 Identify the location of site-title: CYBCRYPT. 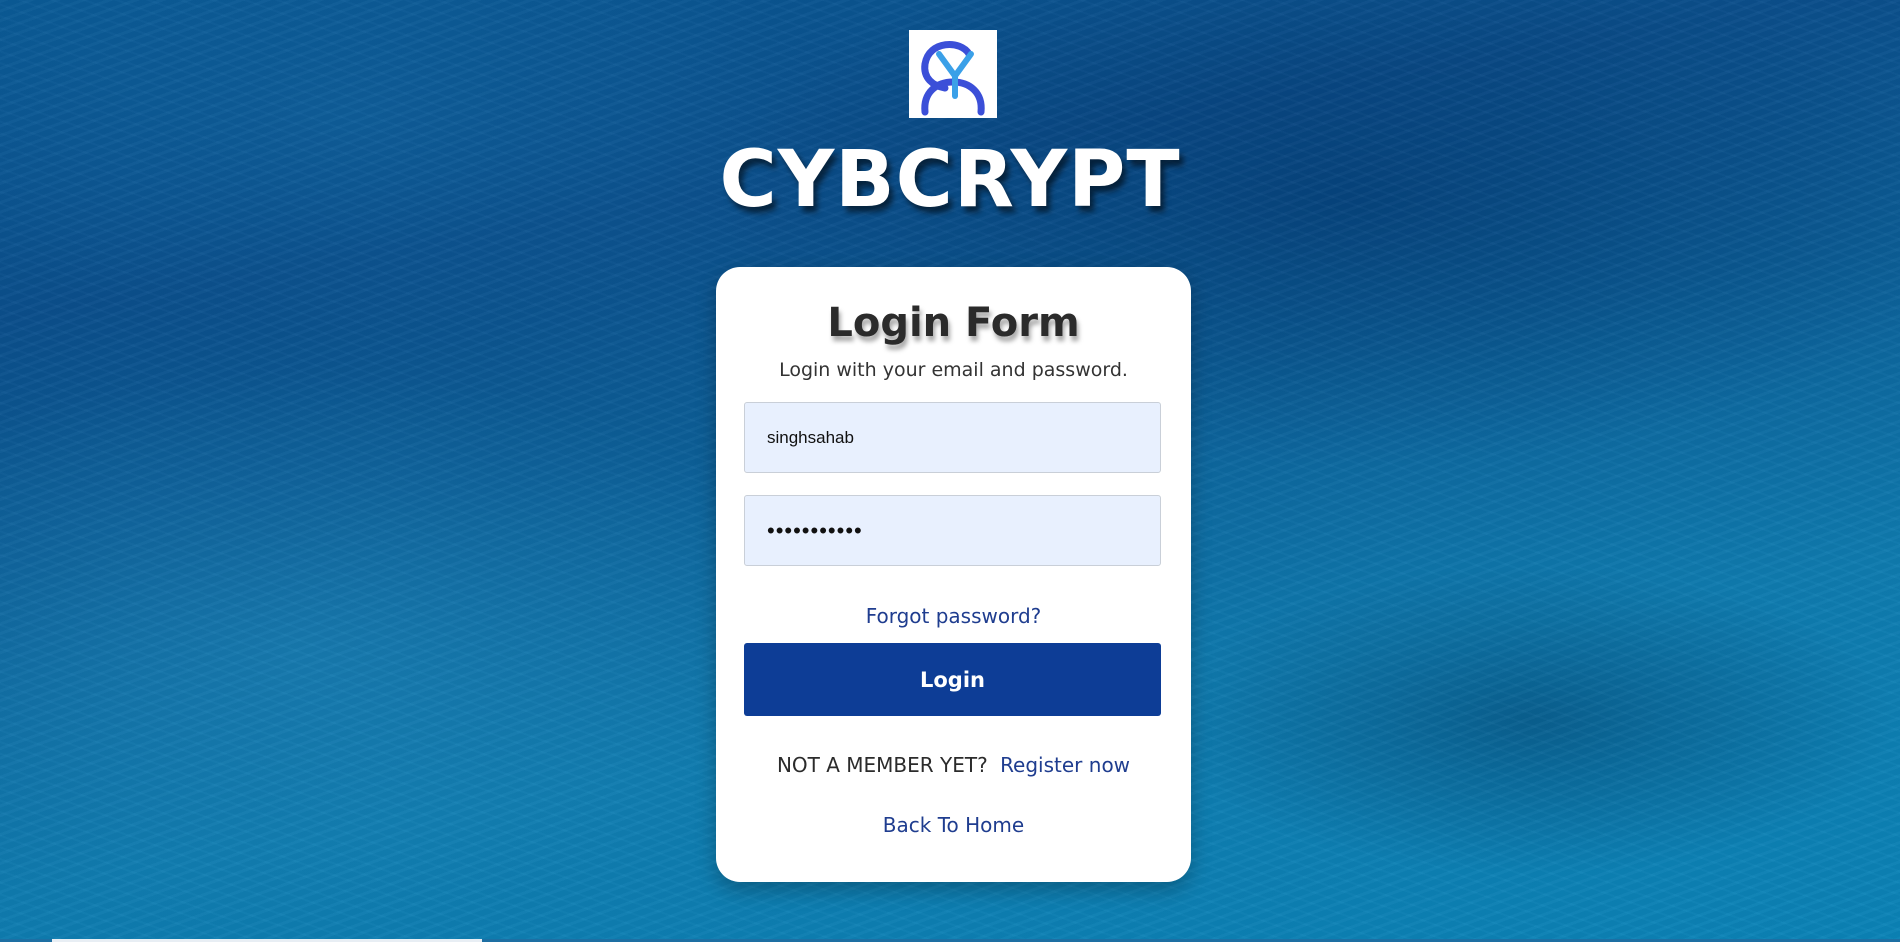
(950, 180).